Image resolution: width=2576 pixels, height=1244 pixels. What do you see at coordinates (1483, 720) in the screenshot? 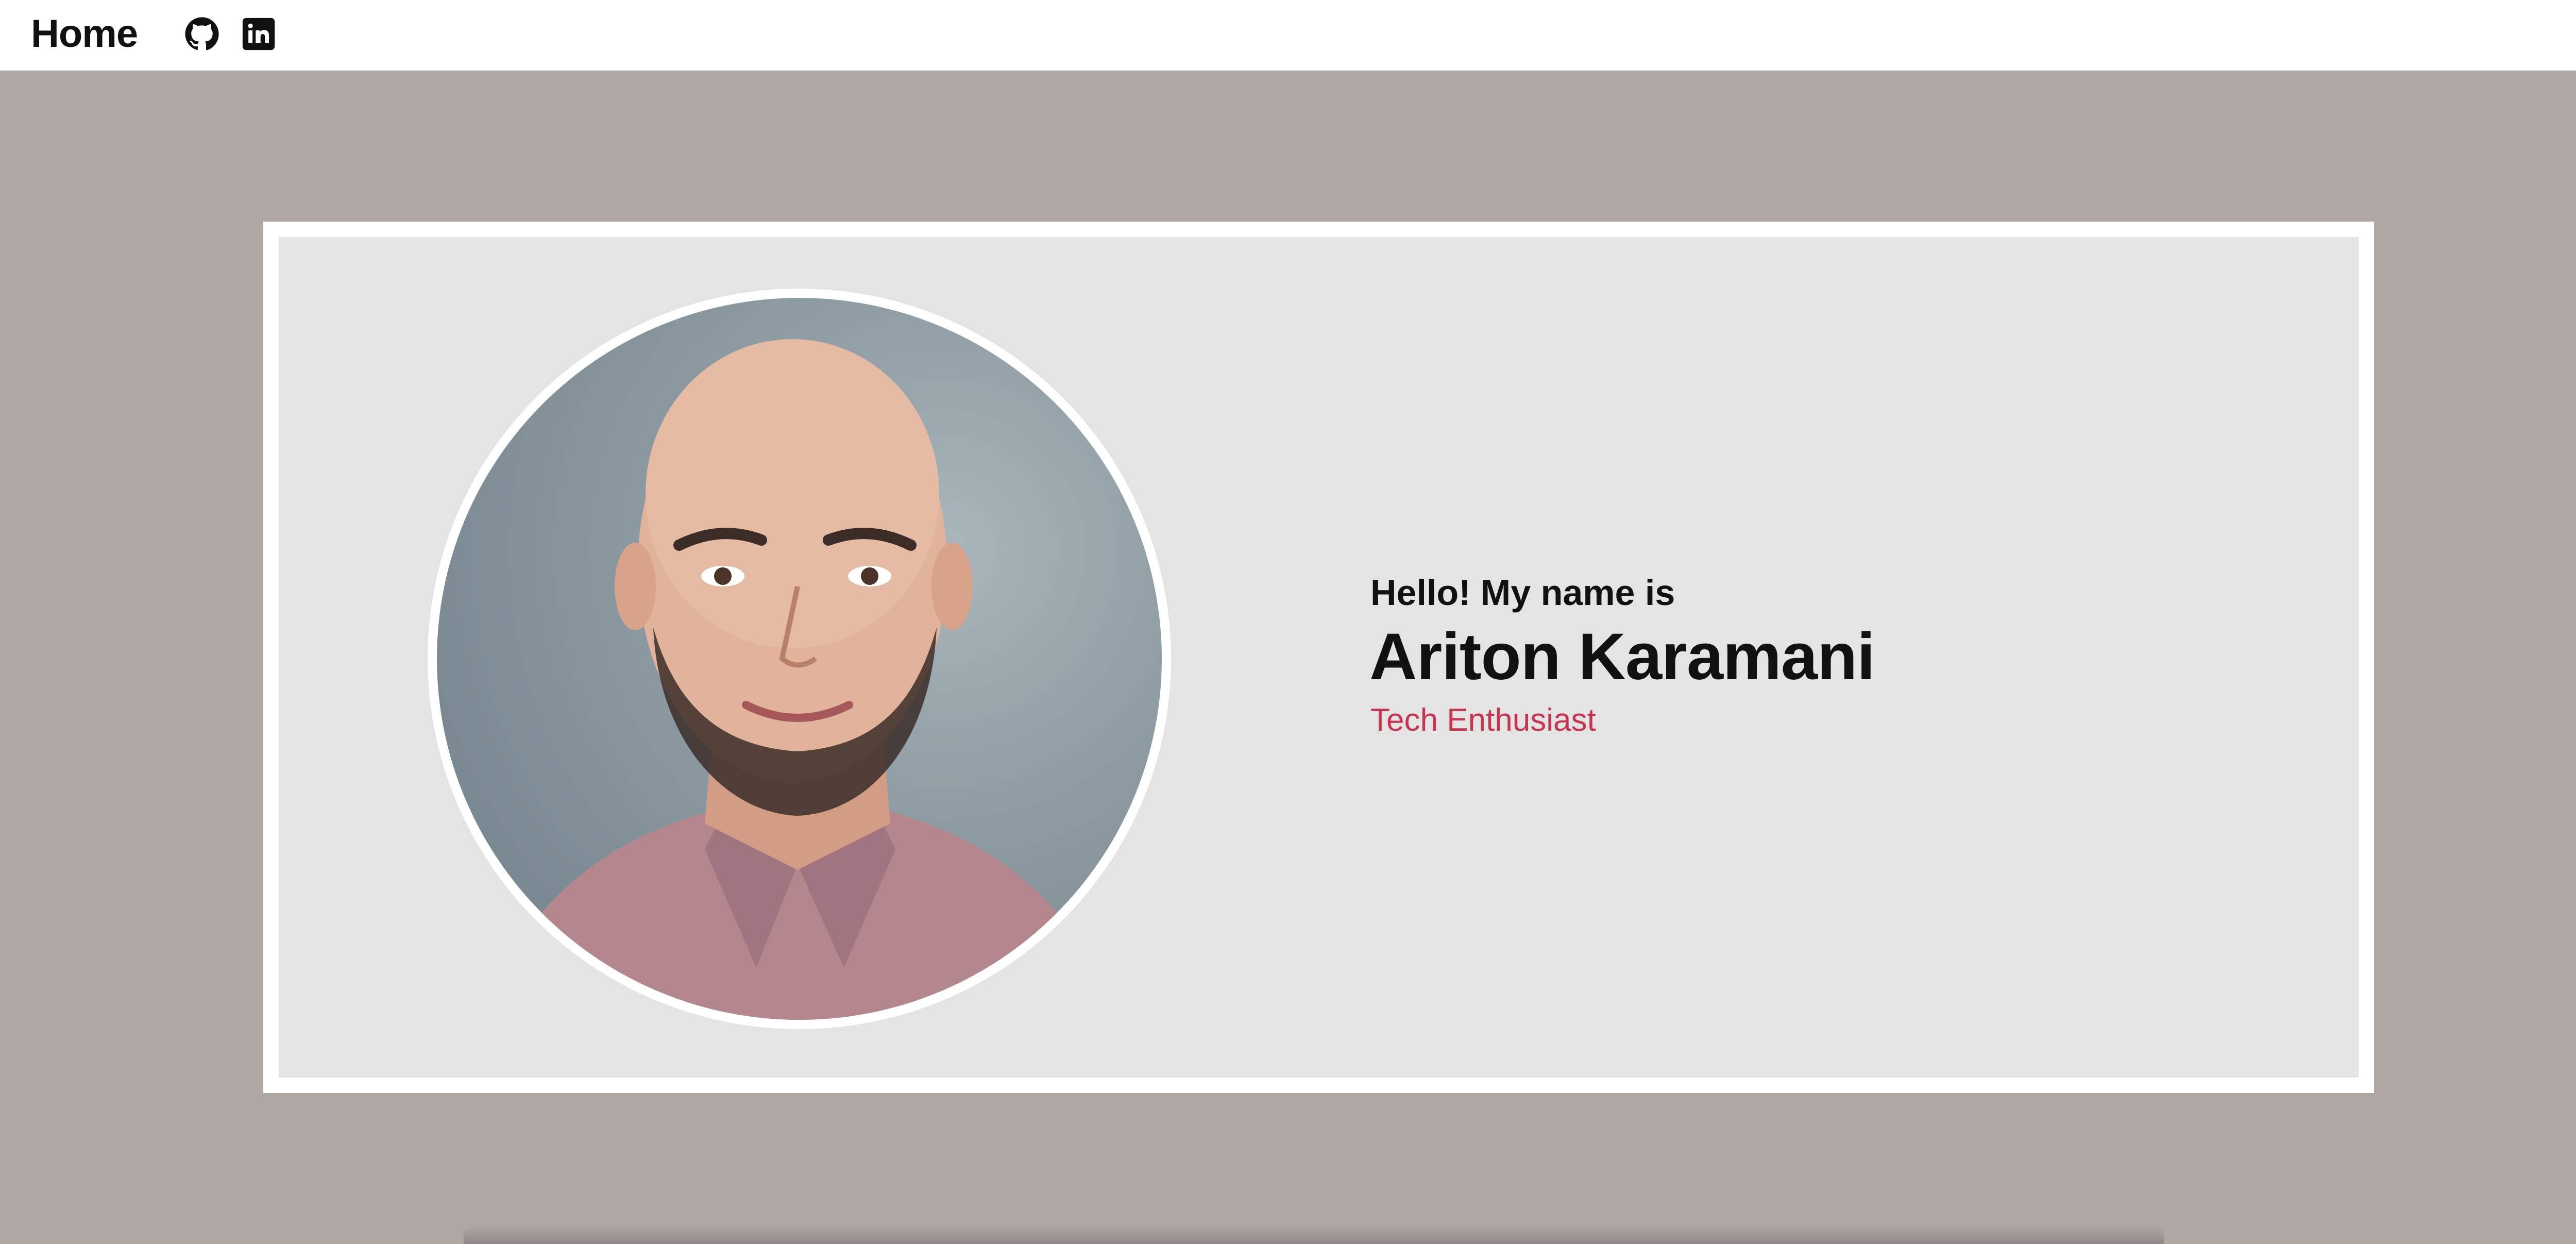
I see `profile-role: Tech Enthusiast` at bounding box center [1483, 720].